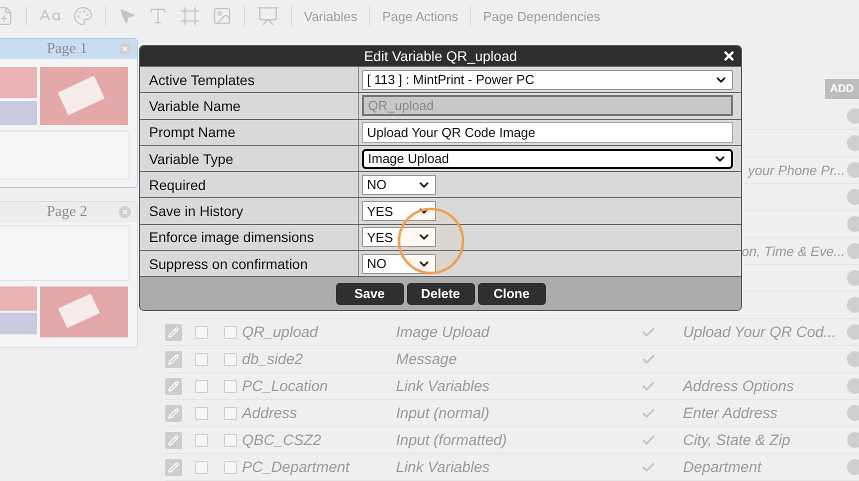 This screenshot has width=859, height=481. What do you see at coordinates (547, 132) in the screenshot?
I see `text-field: Upload Your QR Code Image` at bounding box center [547, 132].